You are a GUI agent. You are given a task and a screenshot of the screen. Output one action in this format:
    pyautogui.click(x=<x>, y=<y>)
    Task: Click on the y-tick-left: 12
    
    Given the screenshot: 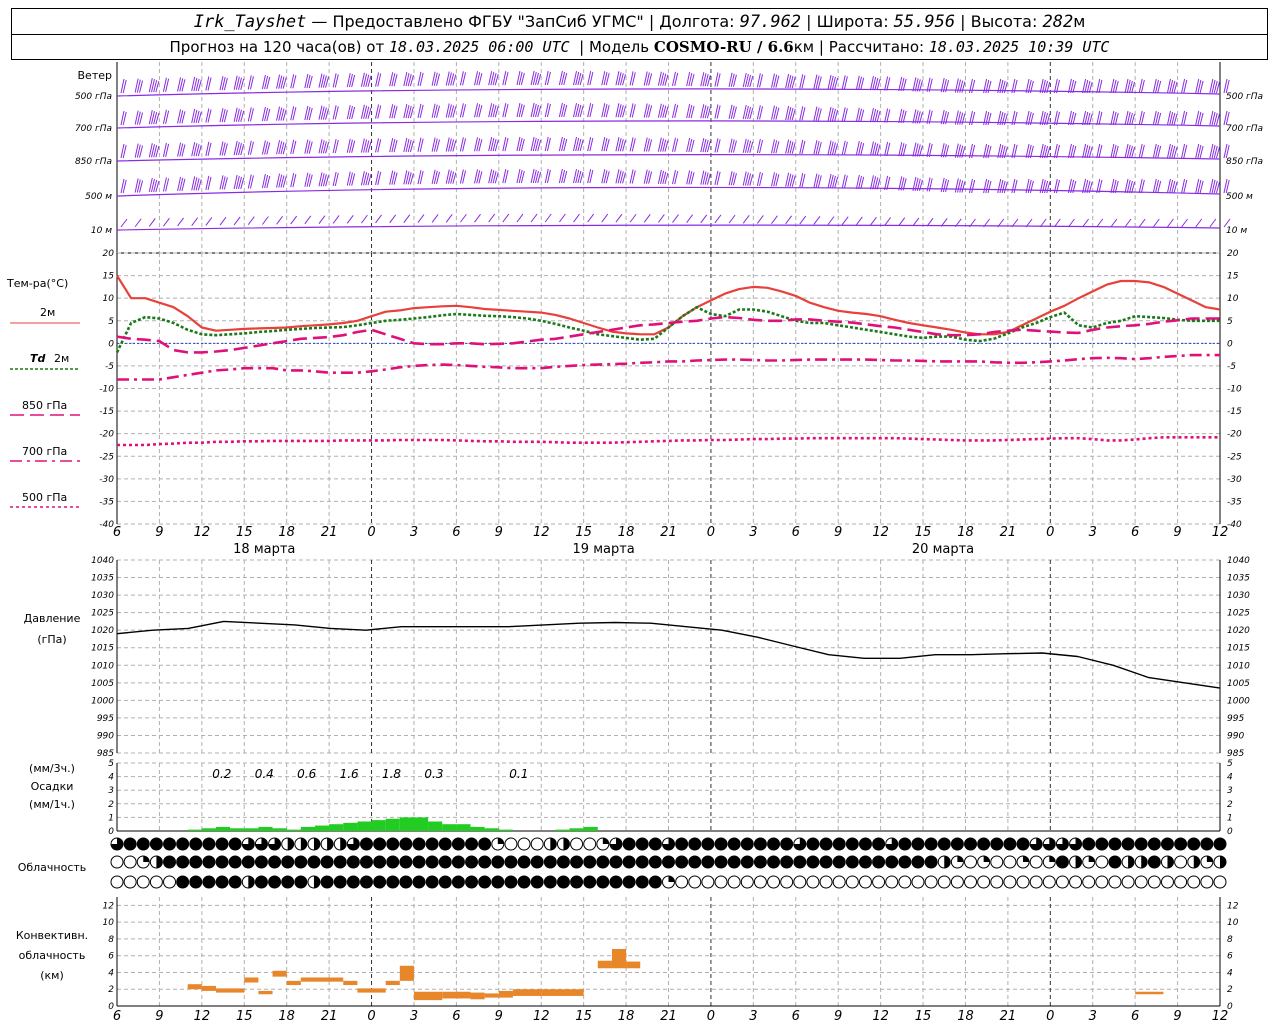 What is the action you would take?
    pyautogui.click(x=109, y=906)
    